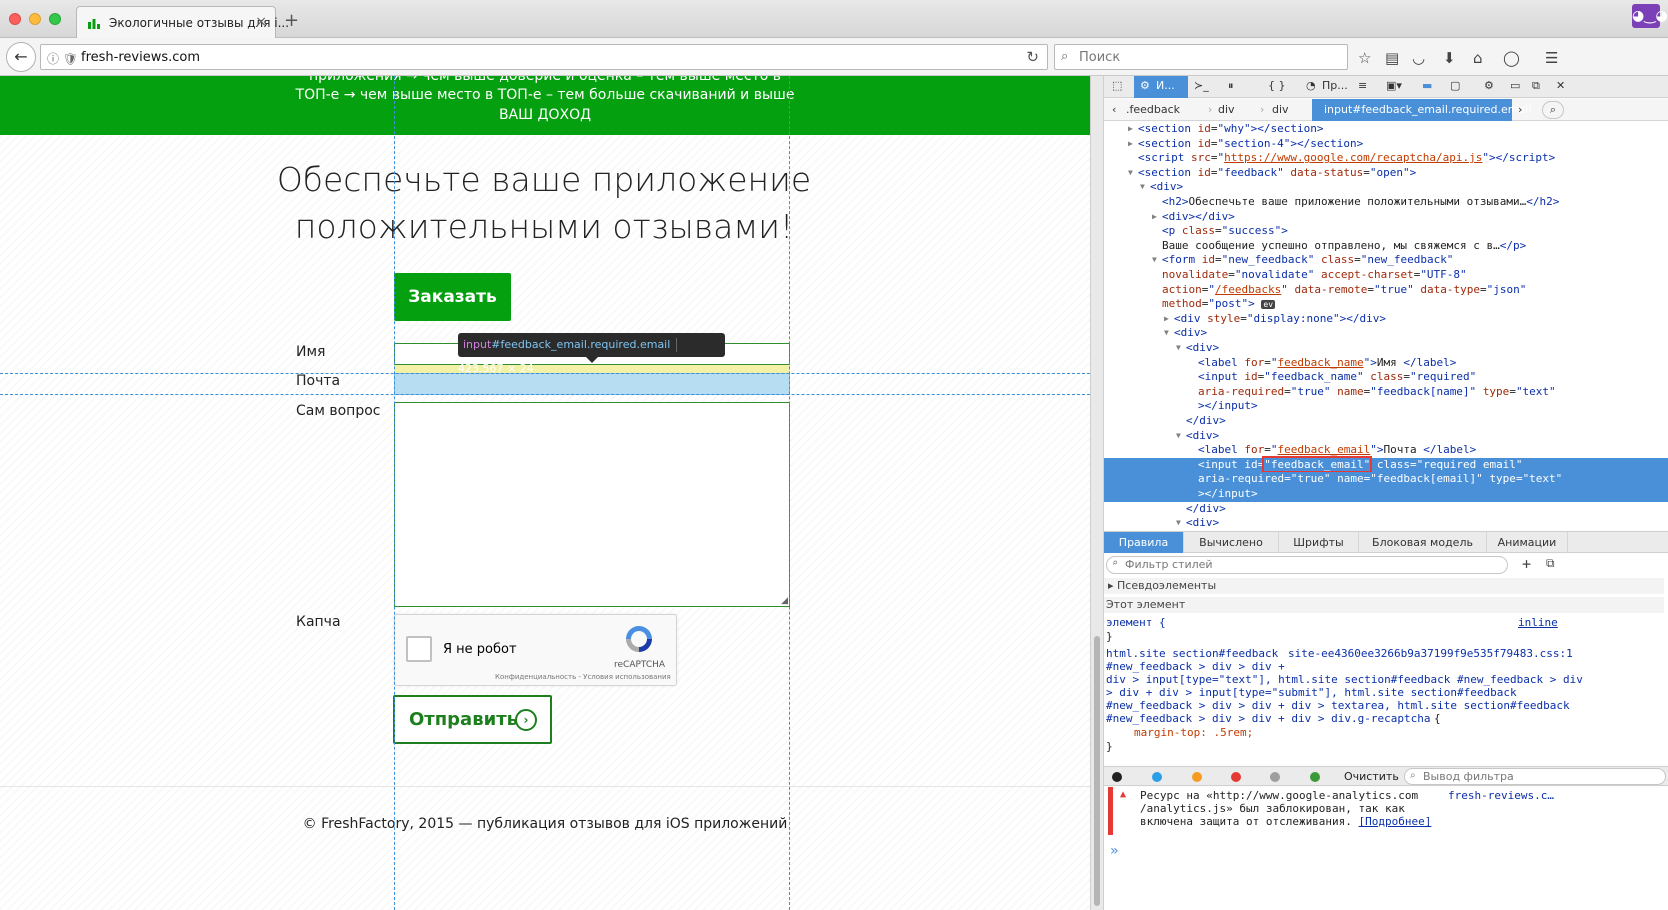 The width and height of the screenshot is (1668, 910). I want to click on resize-handle-icon: ◢, so click(784, 601).